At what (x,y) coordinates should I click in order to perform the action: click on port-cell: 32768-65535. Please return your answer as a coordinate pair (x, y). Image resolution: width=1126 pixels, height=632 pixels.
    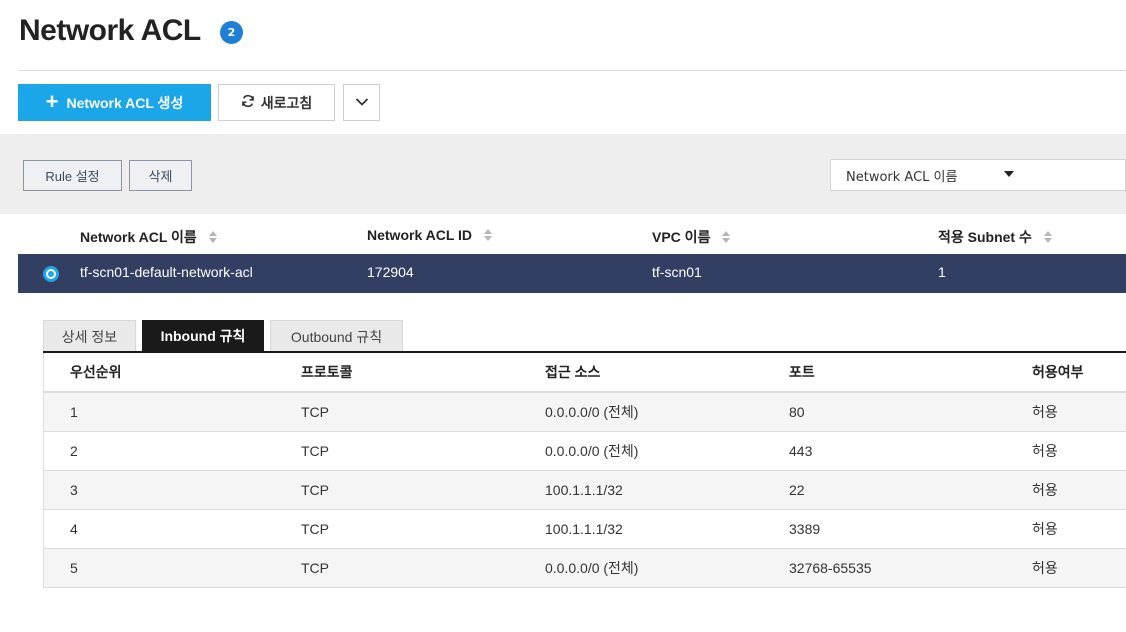
    Looking at the image, I should click on (830, 568).